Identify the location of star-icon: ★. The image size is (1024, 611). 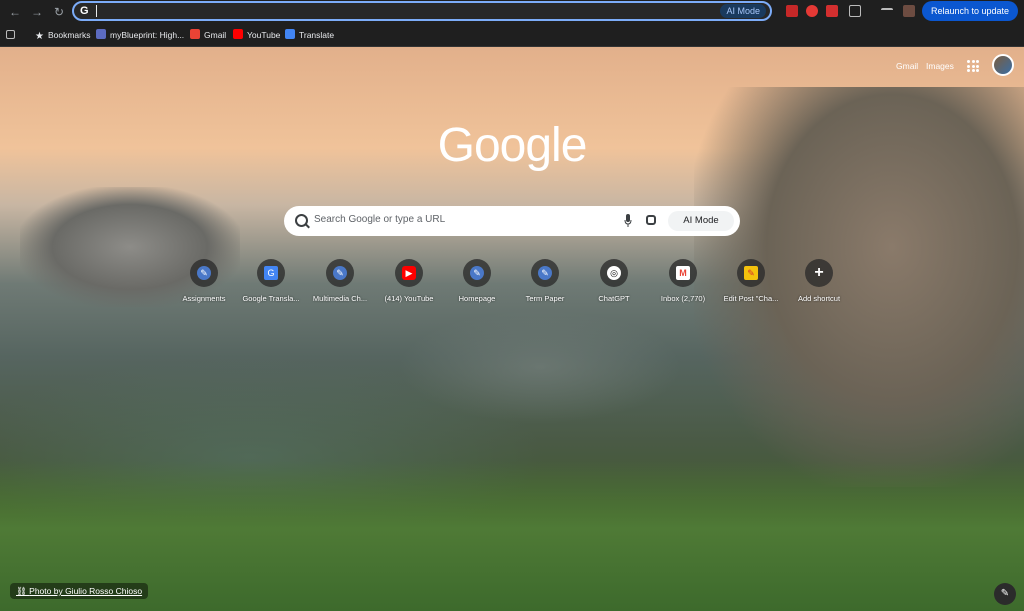
(39, 36).